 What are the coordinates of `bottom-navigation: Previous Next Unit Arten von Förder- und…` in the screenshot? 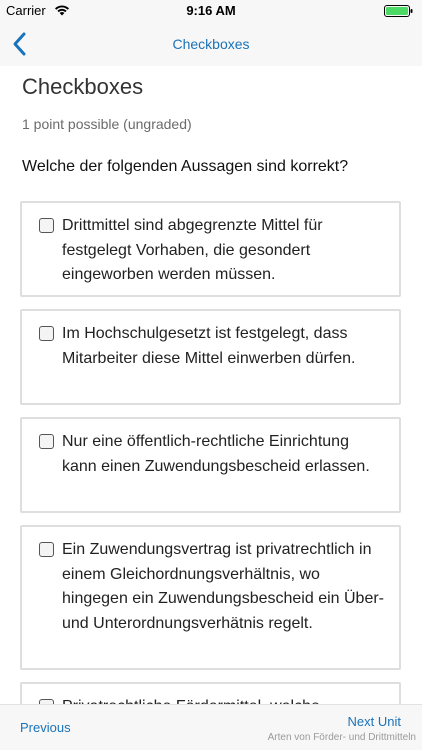 It's located at (211, 727).